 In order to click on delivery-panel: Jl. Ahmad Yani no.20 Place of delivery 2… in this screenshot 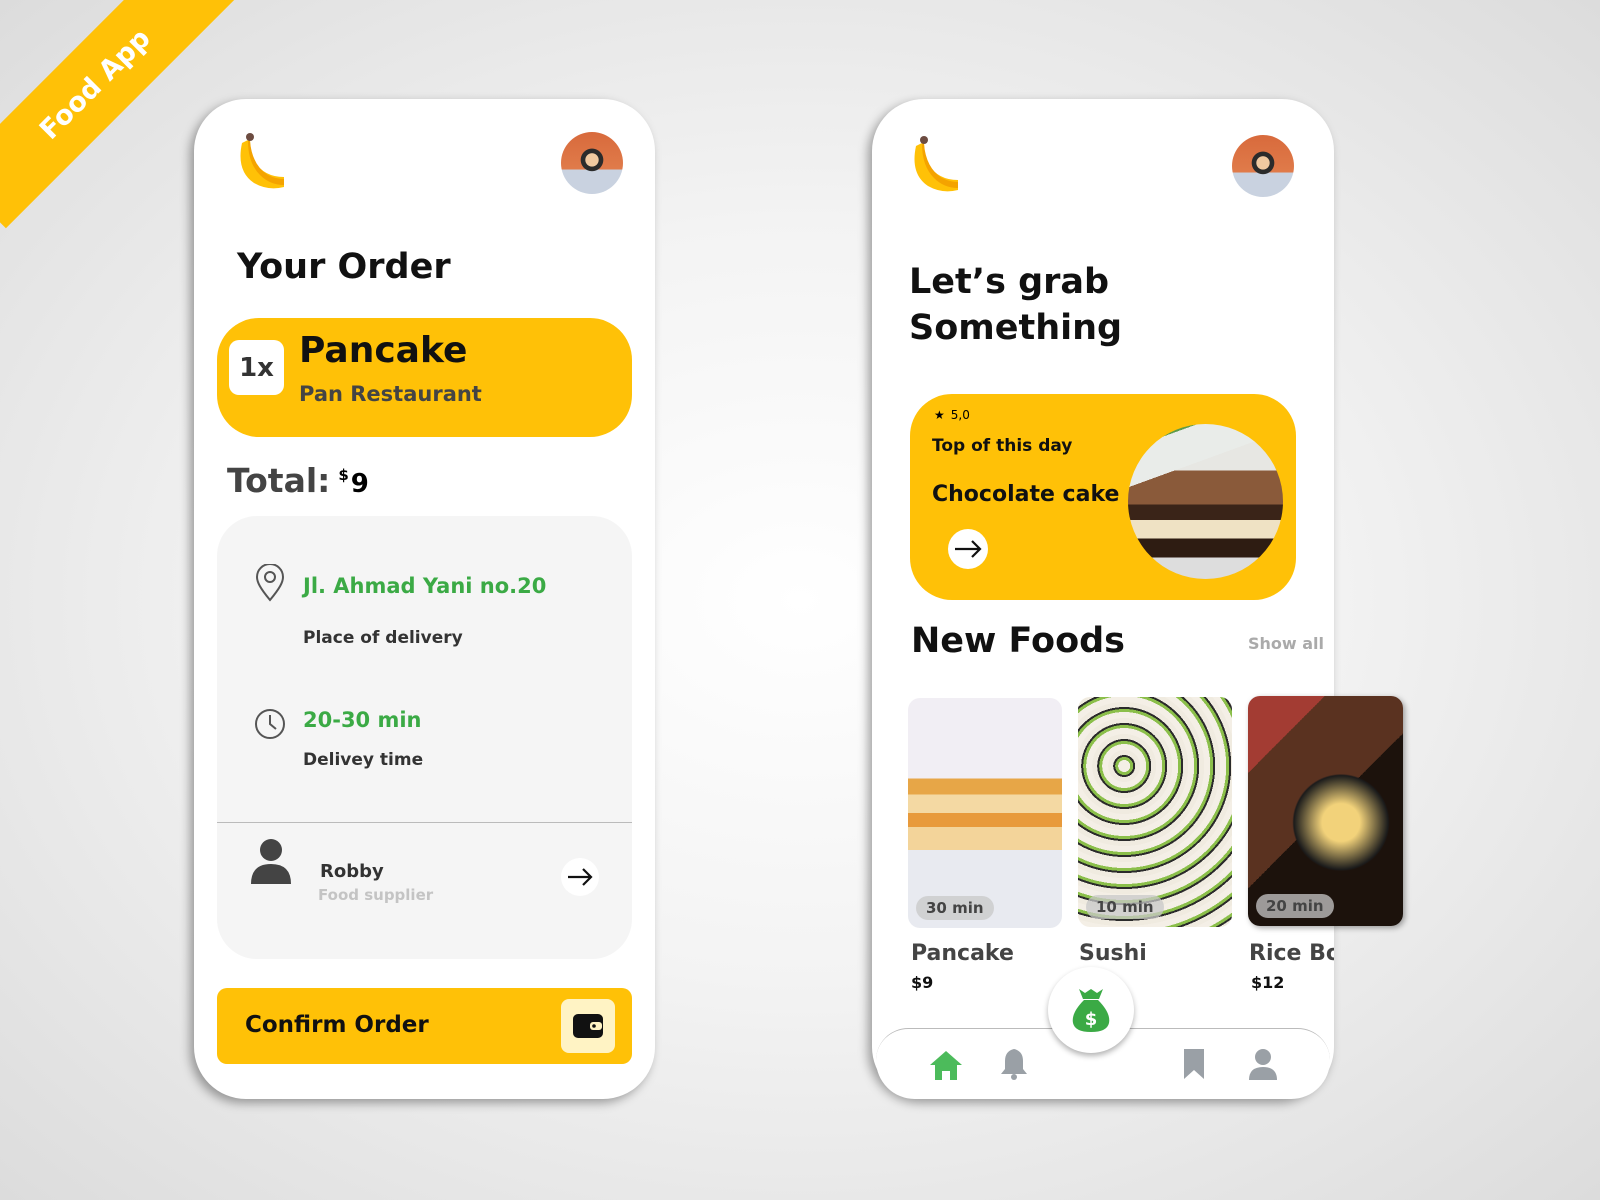, I will do `click(424, 737)`.